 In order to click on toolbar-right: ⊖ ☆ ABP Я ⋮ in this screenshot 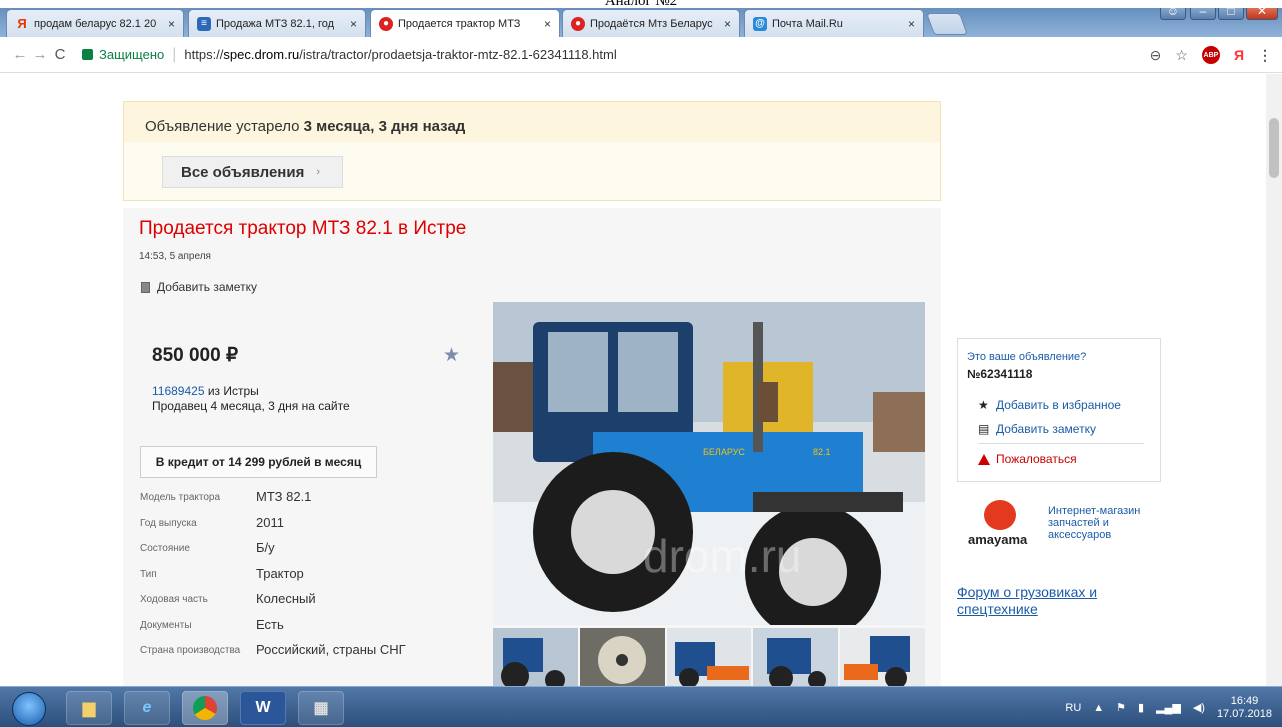, I will do `click(1211, 55)`.